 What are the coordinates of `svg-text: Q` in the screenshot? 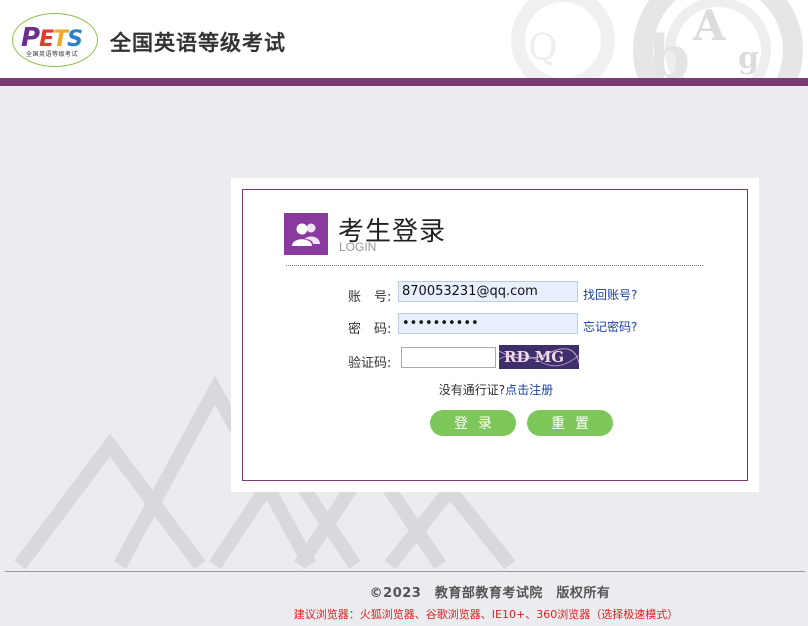 It's located at (543, 48).